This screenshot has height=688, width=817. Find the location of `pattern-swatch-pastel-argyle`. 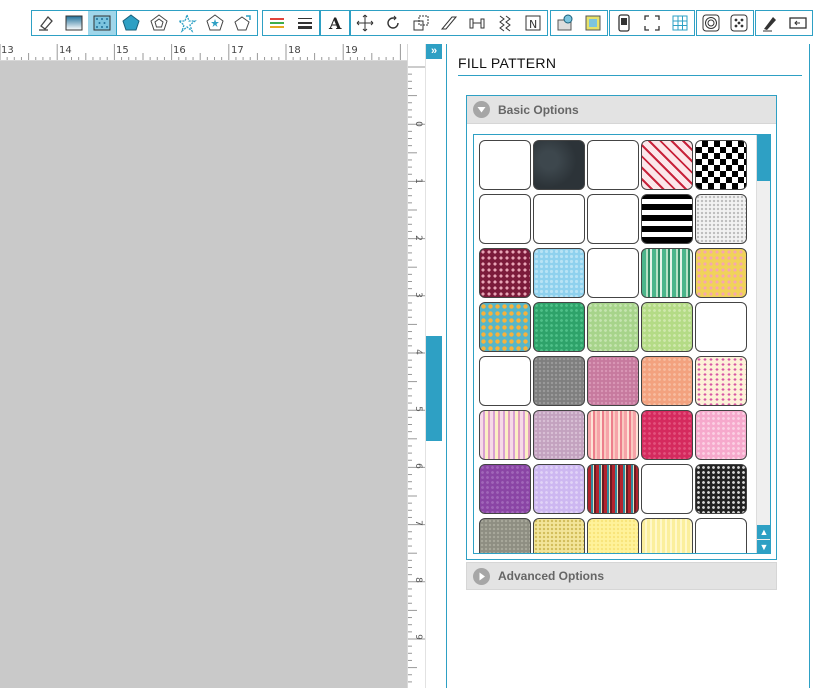

pattern-swatch-pastel-argyle is located at coordinates (613, 273).